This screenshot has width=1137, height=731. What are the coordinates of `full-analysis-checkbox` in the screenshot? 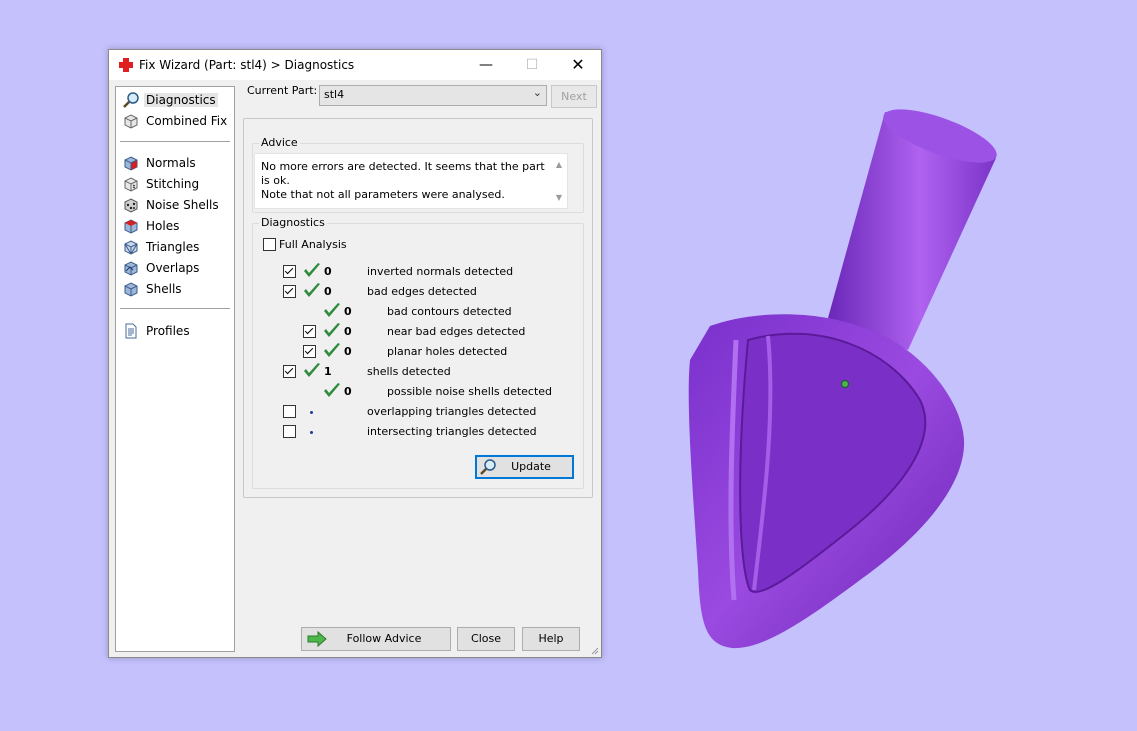 It's located at (269, 244).